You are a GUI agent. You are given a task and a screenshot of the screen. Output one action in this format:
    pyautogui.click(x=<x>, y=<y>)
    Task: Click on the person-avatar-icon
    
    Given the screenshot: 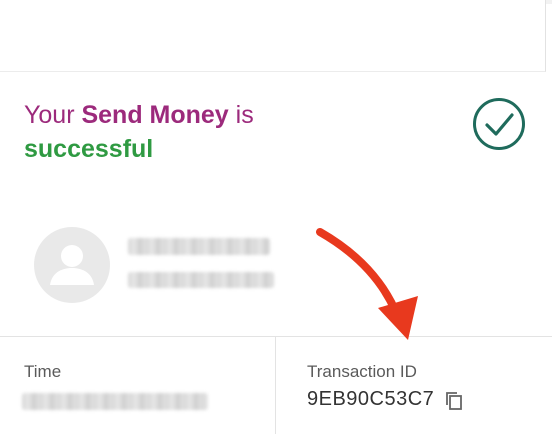 What is the action you would take?
    pyautogui.click(x=72, y=265)
    